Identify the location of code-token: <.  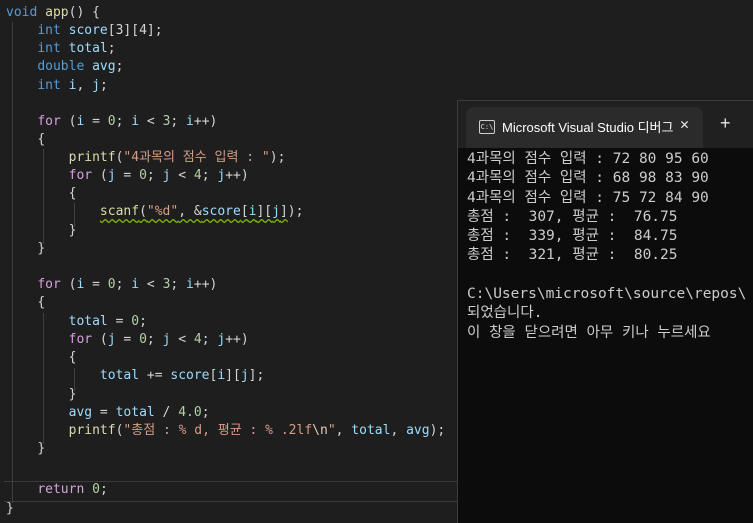
(182, 339).